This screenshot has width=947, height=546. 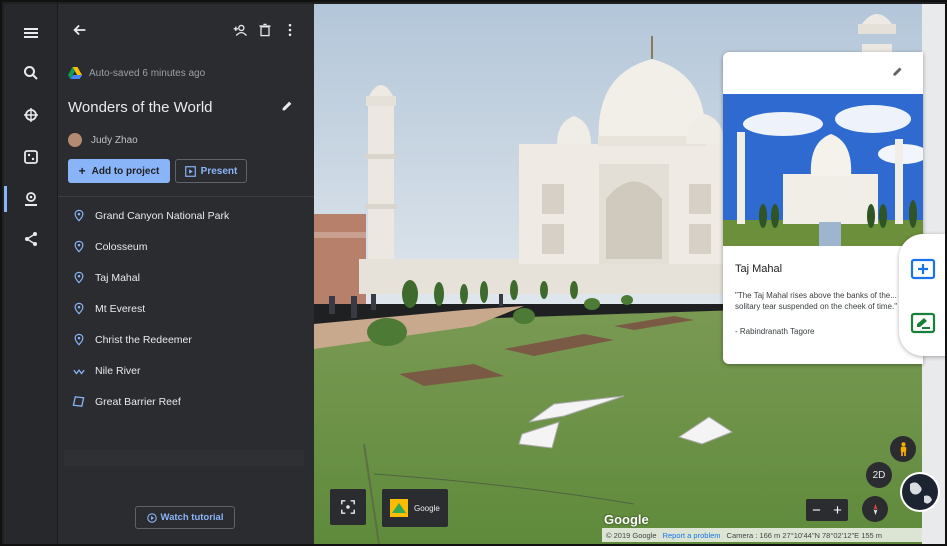 I want to click on imagery-source-chip: Google, so click(x=415, y=508).